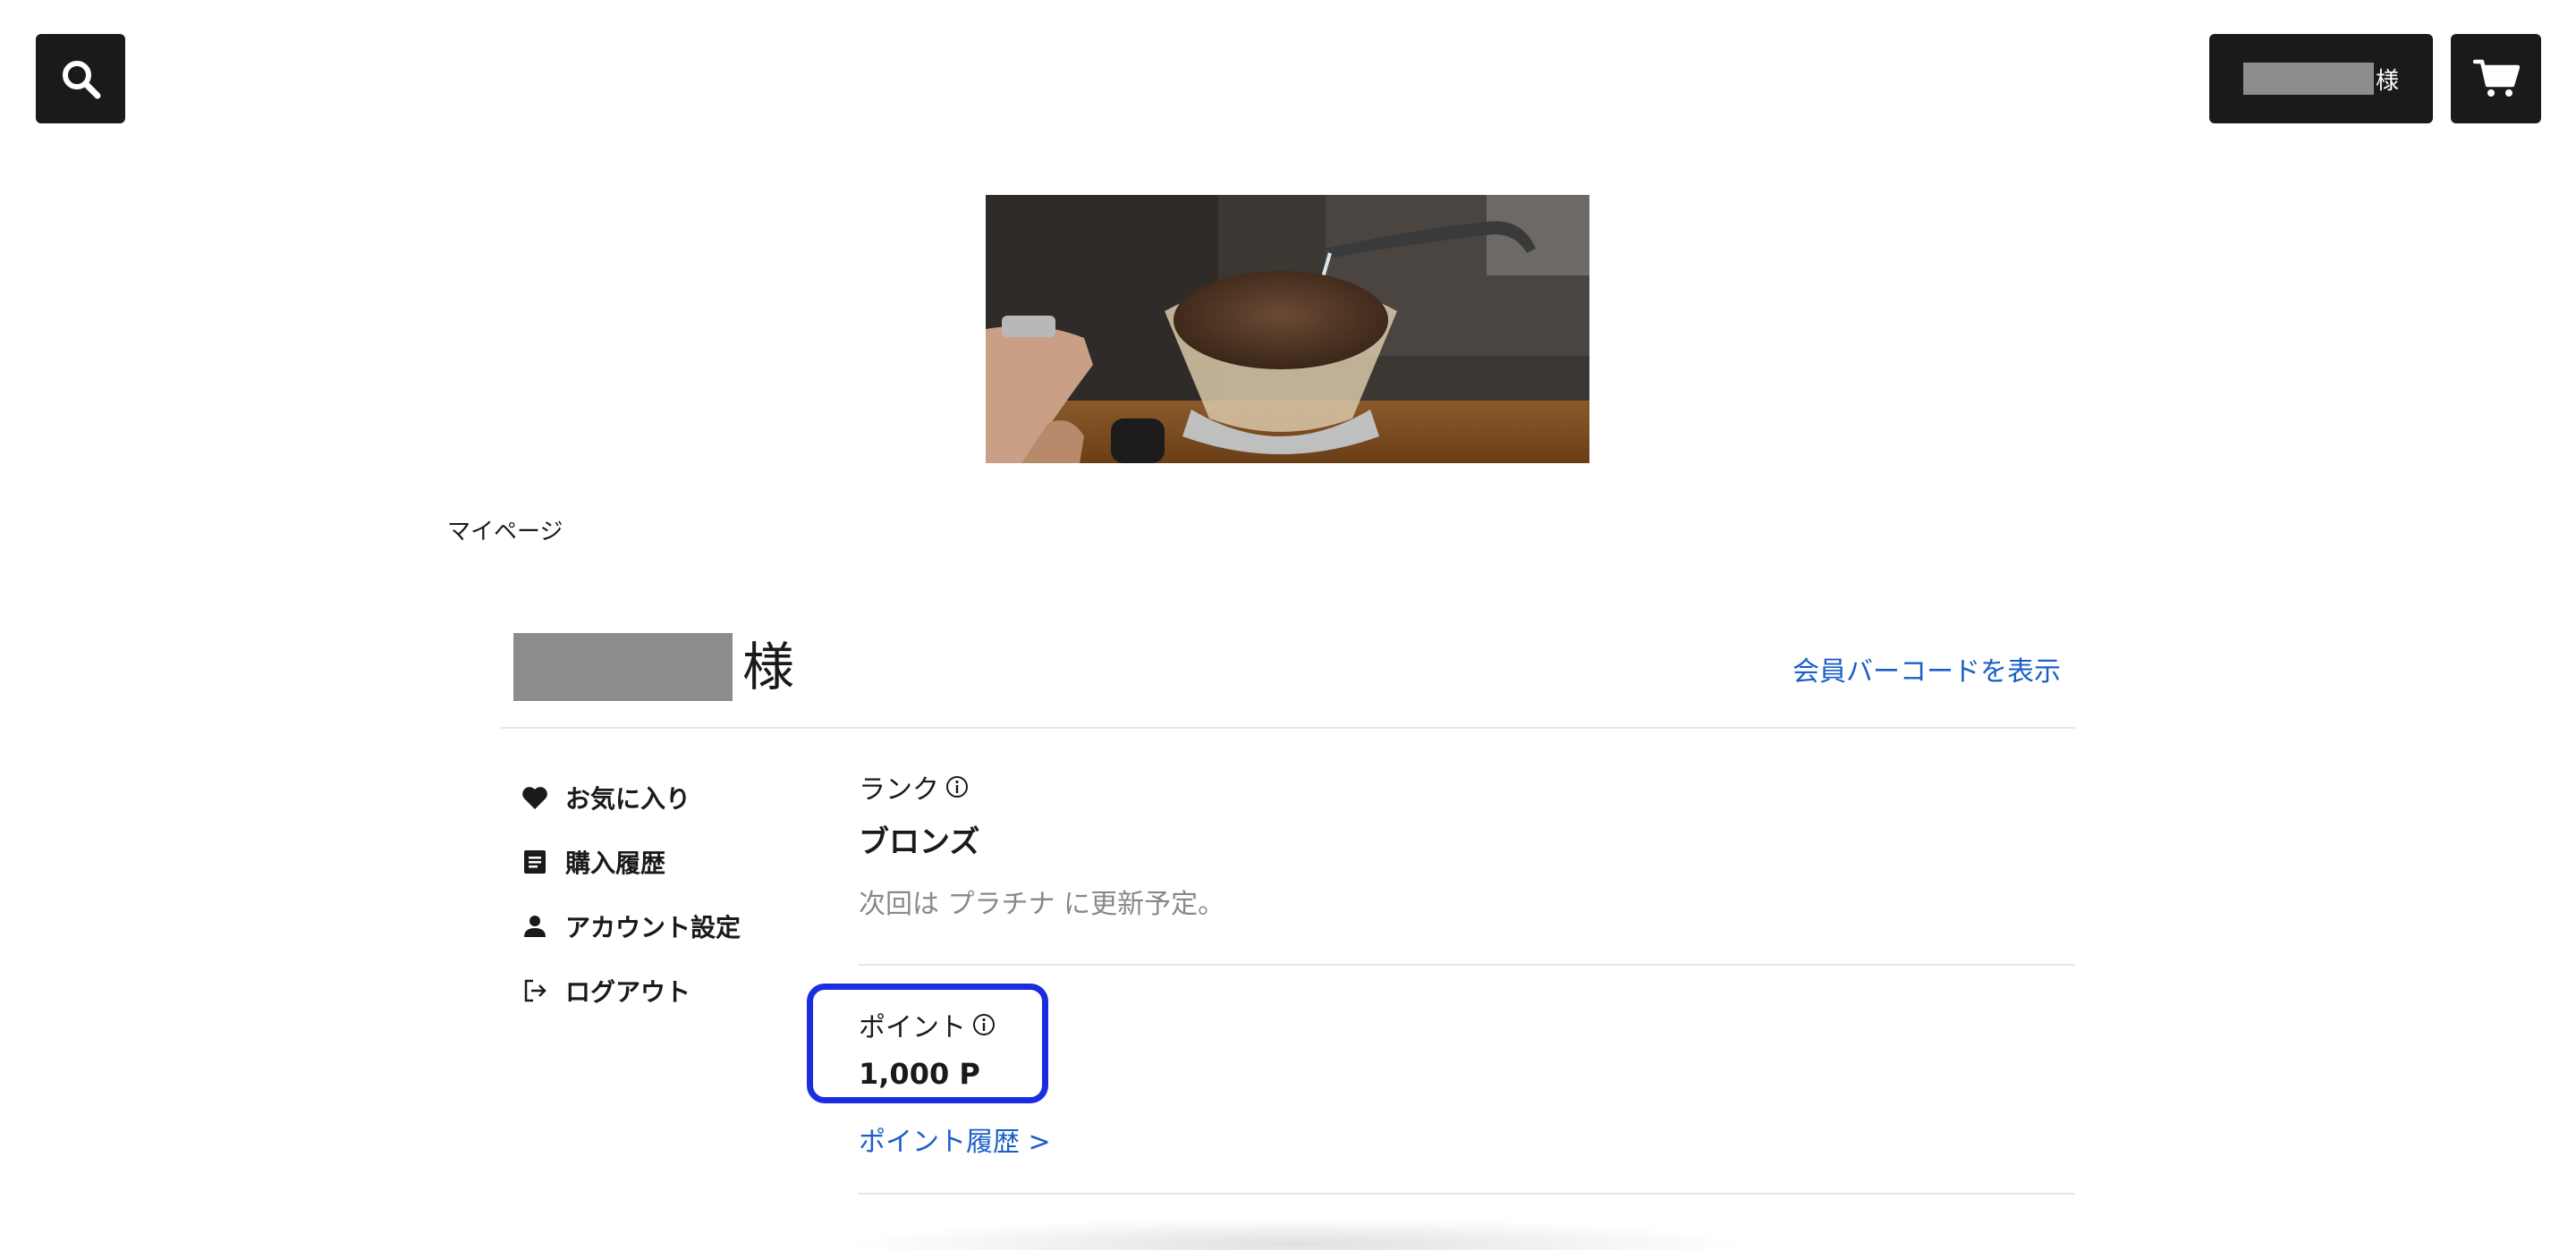 This screenshot has height=1250, width=2576. What do you see at coordinates (535, 990) in the screenshot?
I see `logout-icon` at bounding box center [535, 990].